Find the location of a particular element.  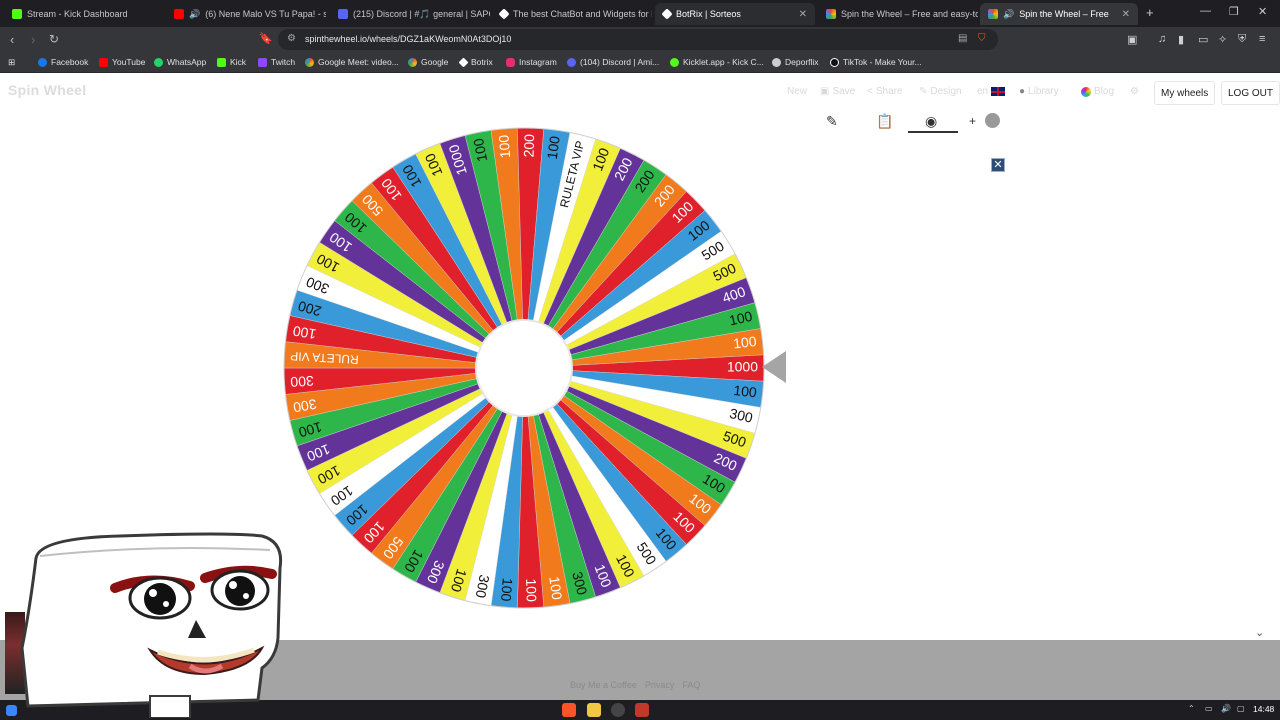

bookmark-label: Twitch is located at coordinates (283, 62).